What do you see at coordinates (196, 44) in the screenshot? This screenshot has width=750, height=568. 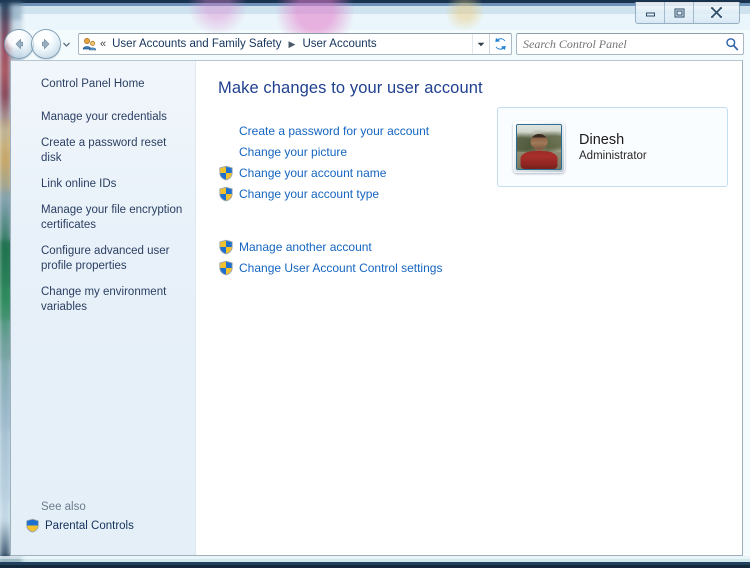 I see `breadcrumb-item-0: User Accounts and Family Safety` at bounding box center [196, 44].